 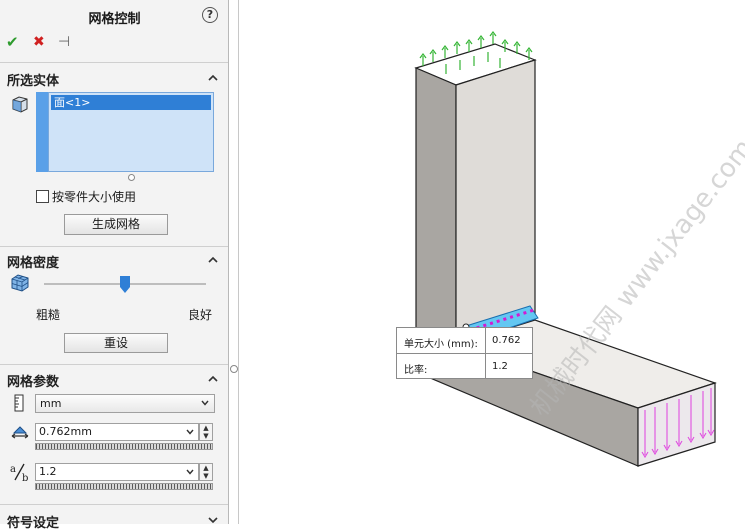 What do you see at coordinates (234, 262) in the screenshot?
I see `panel-splitter` at bounding box center [234, 262].